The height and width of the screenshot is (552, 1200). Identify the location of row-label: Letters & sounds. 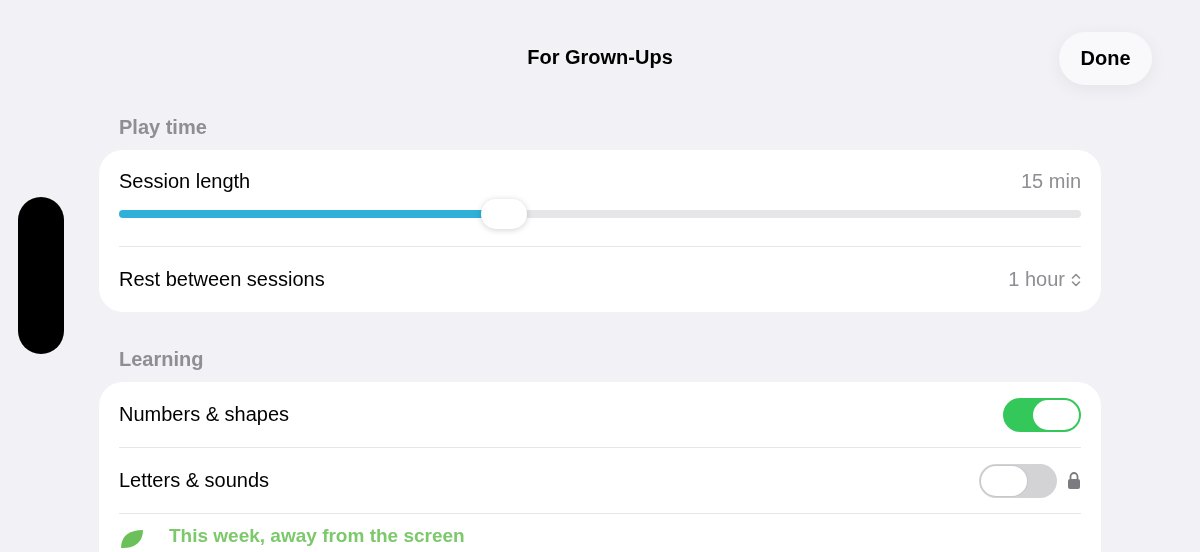
(194, 480).